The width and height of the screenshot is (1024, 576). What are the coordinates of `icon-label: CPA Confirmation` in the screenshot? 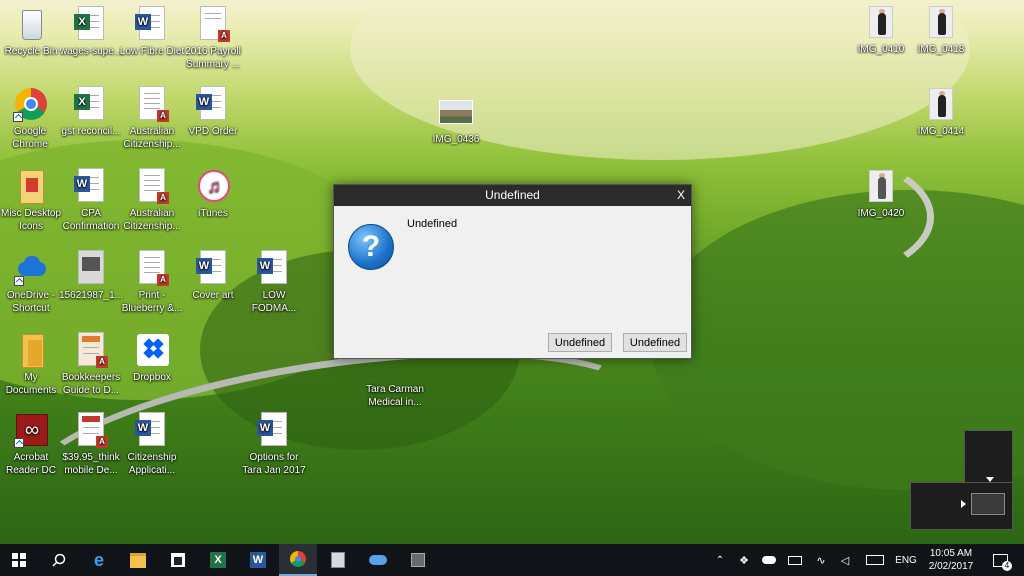 It's located at (91, 220).